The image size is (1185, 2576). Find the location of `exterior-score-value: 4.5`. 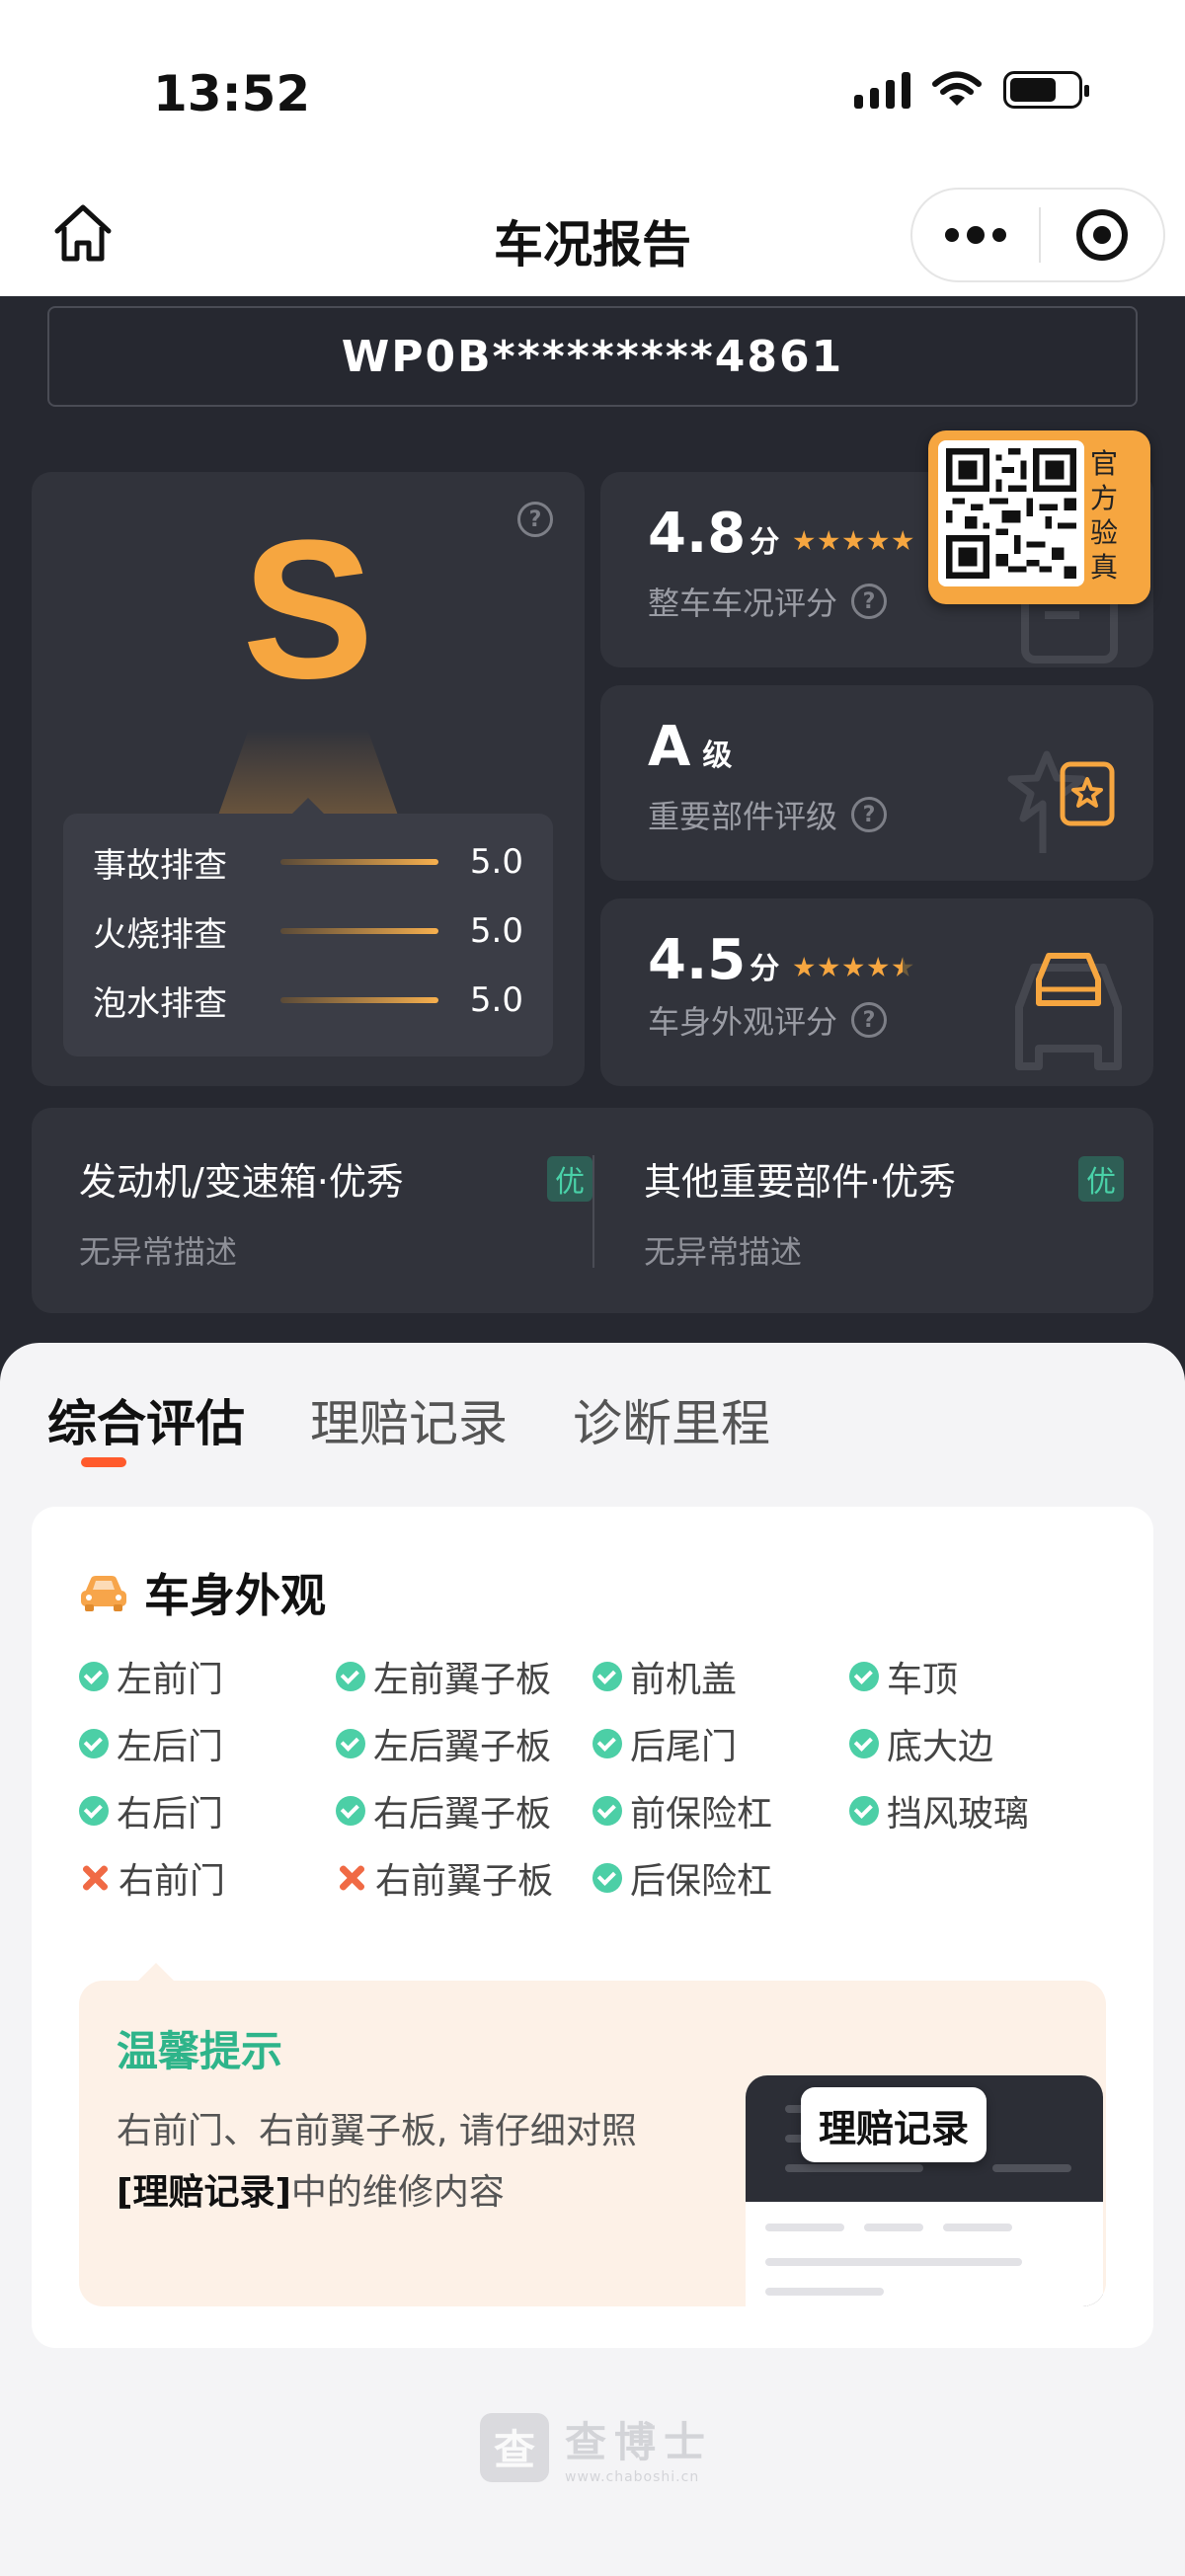

exterior-score-value: 4.5 is located at coordinates (698, 960).